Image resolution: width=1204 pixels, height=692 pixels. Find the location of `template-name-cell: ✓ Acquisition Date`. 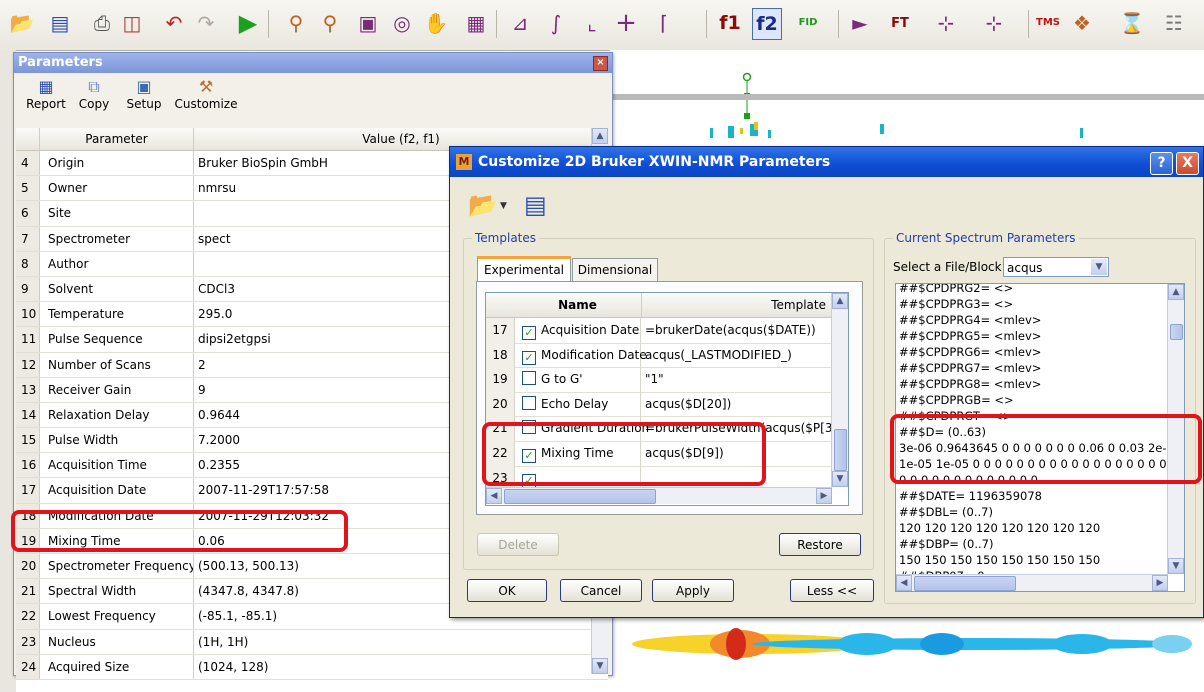

template-name-cell: ✓ Acquisition Date is located at coordinates (577, 330).